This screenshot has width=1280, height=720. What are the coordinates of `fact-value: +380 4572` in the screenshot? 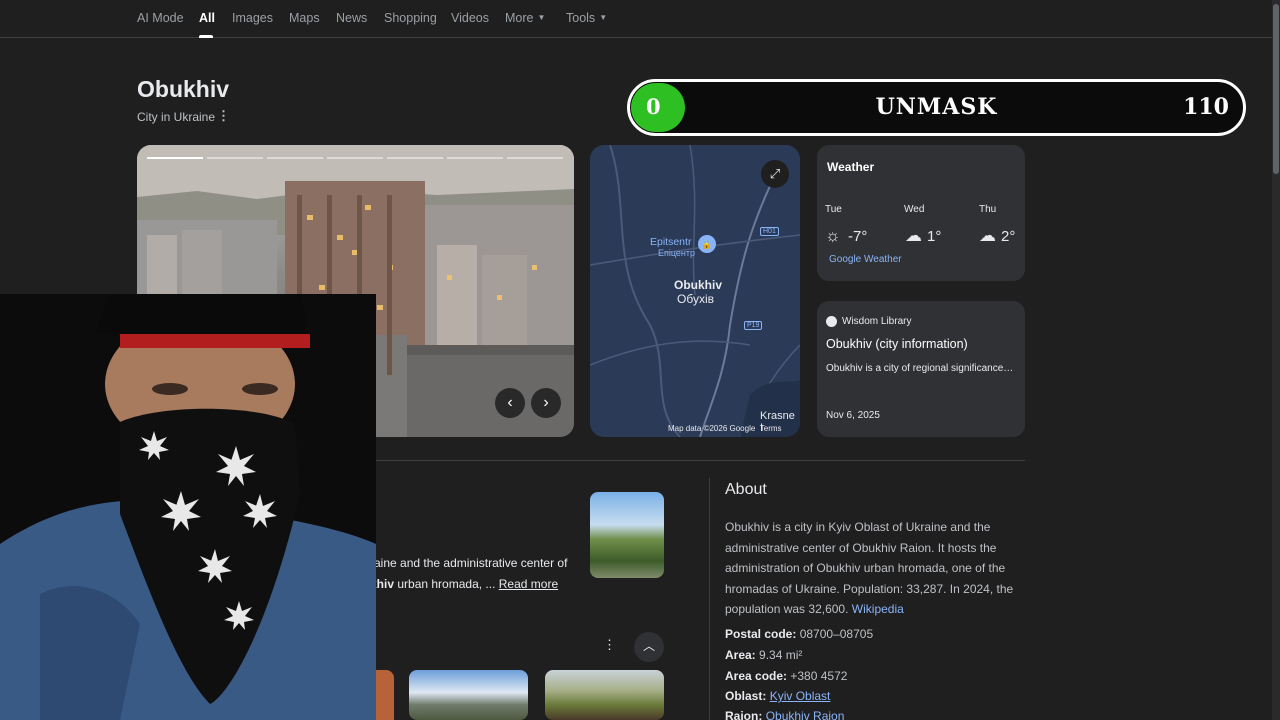 It's located at (819, 676).